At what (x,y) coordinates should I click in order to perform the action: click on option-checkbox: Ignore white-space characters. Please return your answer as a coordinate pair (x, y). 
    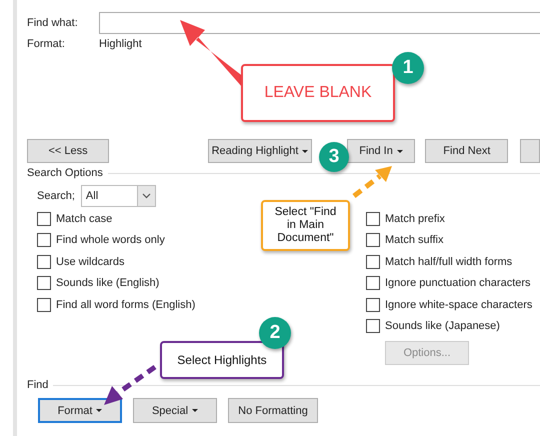
    Looking at the image, I should click on (449, 305).